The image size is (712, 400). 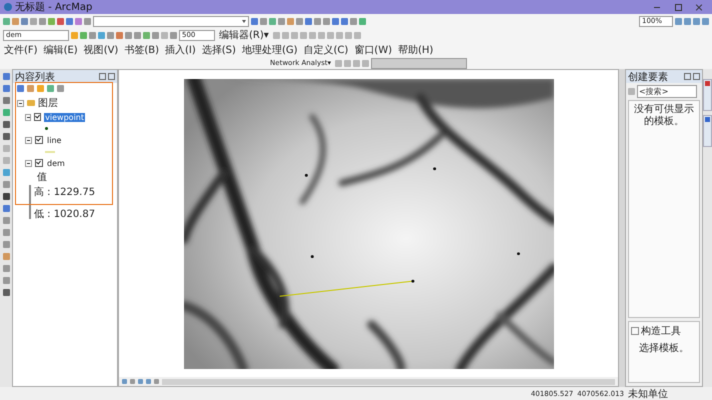 I want to click on menu-item: 自定义(C), so click(x=326, y=49).